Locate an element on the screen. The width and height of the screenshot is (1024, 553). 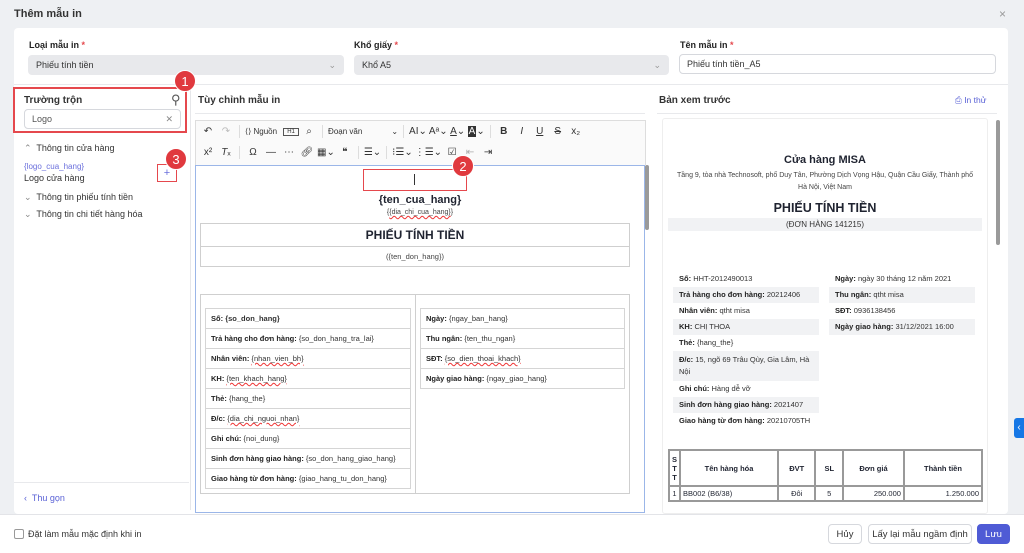
table-row: Ngày: {ngay_ban_hang} is located at coordinates (522, 318).